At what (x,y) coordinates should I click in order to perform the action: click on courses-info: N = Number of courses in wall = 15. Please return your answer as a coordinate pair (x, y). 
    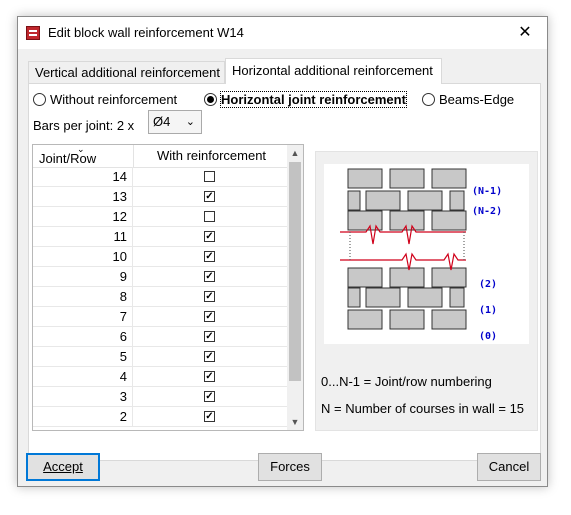
    Looking at the image, I should click on (423, 408).